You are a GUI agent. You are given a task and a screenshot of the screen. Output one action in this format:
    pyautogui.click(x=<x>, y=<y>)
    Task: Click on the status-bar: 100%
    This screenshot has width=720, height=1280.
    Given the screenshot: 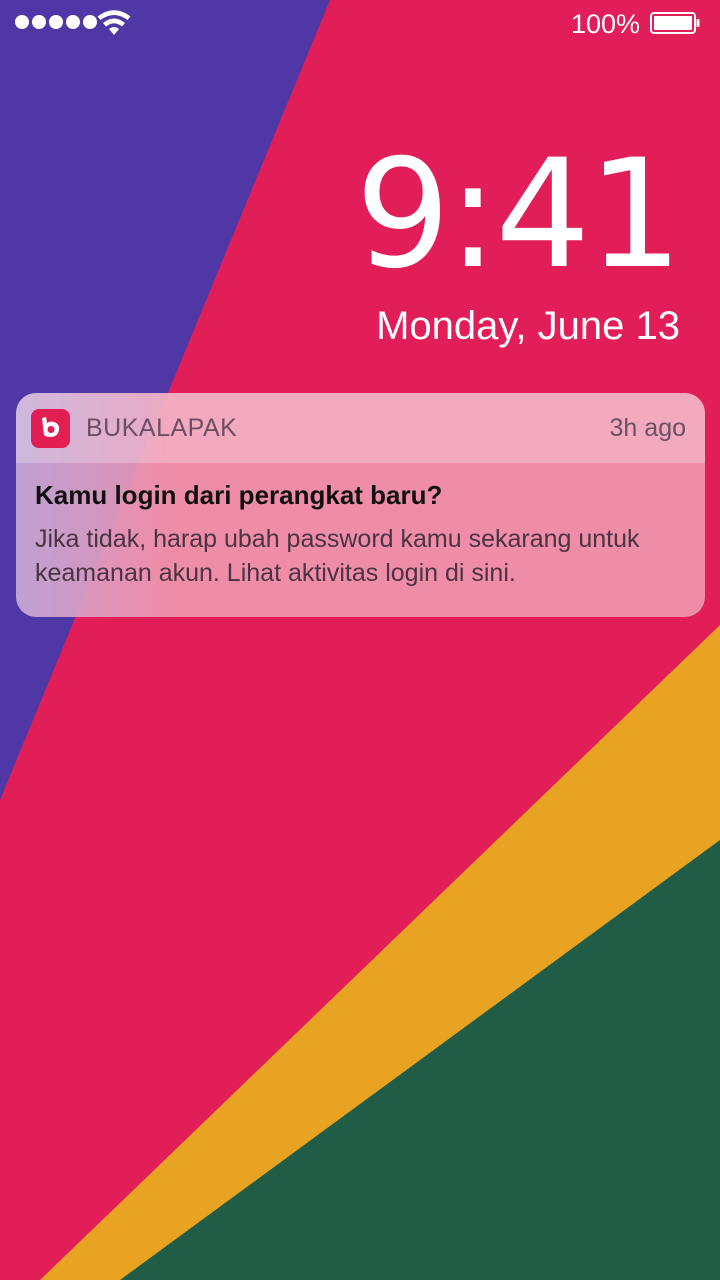 What is the action you would take?
    pyautogui.click(x=360, y=24)
    